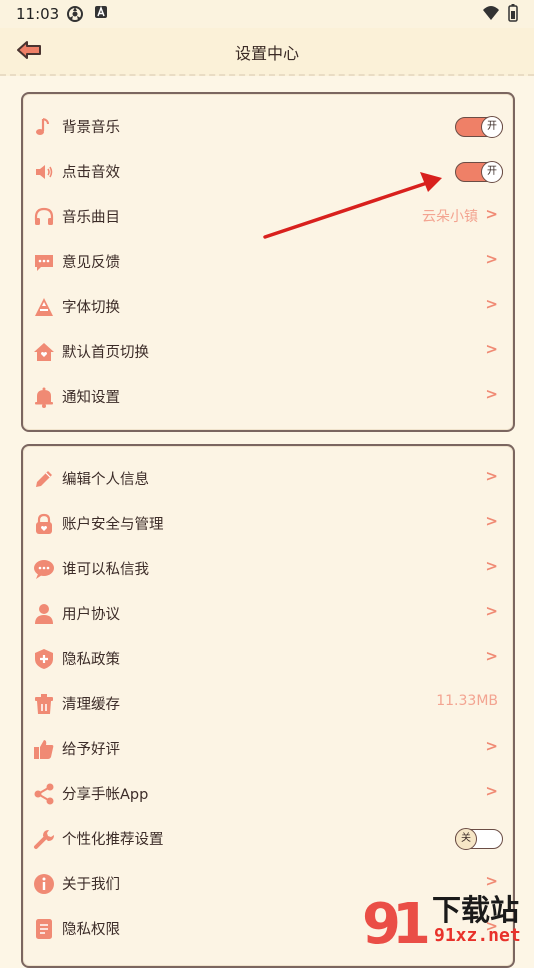 Image resolution: width=534 pixels, height=968 pixels. What do you see at coordinates (450, 217) in the screenshot?
I see `music-track-value: 云朵小镇` at bounding box center [450, 217].